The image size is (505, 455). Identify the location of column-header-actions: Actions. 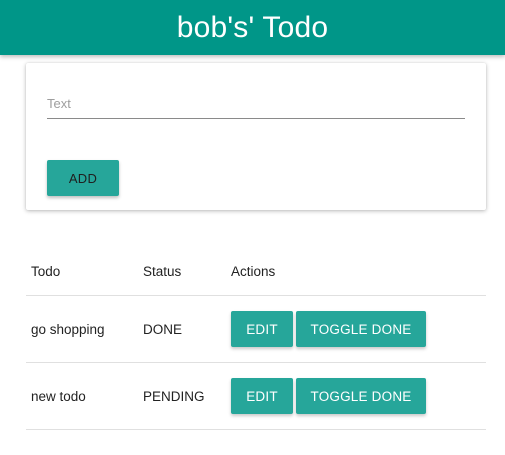
(356, 272).